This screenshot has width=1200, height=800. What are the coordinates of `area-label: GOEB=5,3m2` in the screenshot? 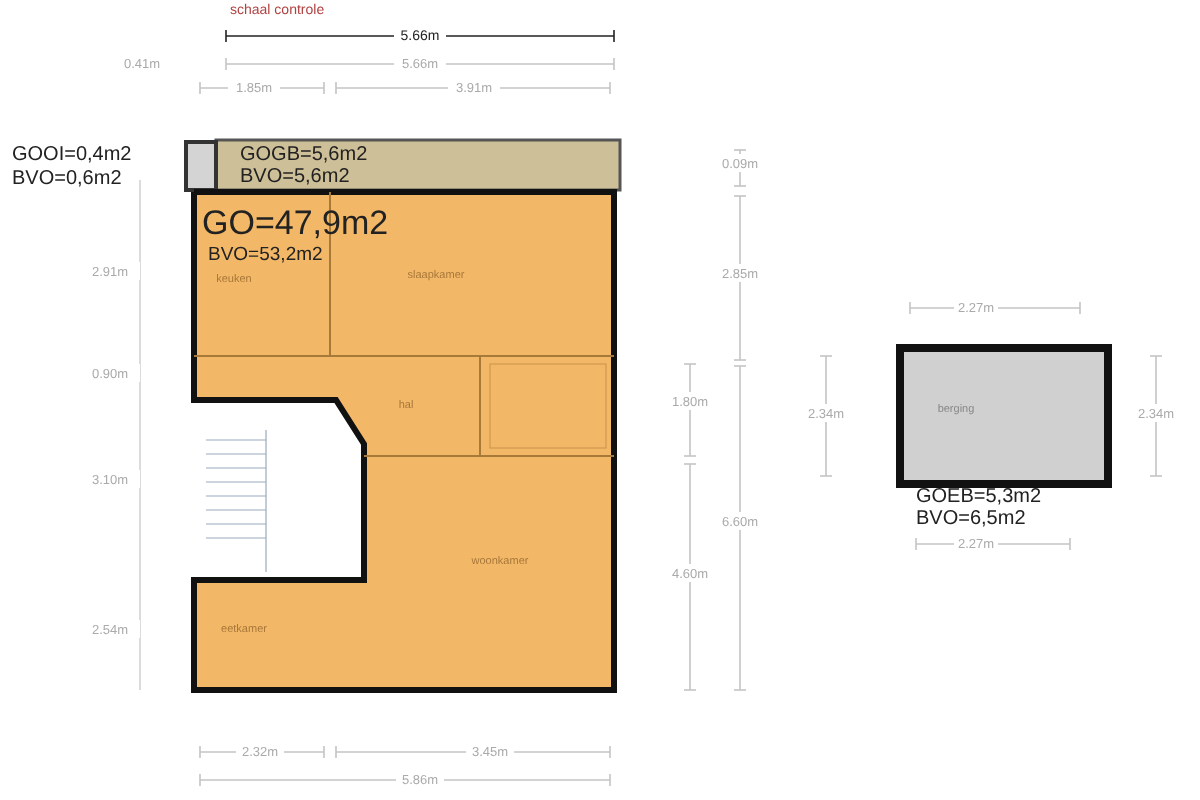 It's located at (979, 497).